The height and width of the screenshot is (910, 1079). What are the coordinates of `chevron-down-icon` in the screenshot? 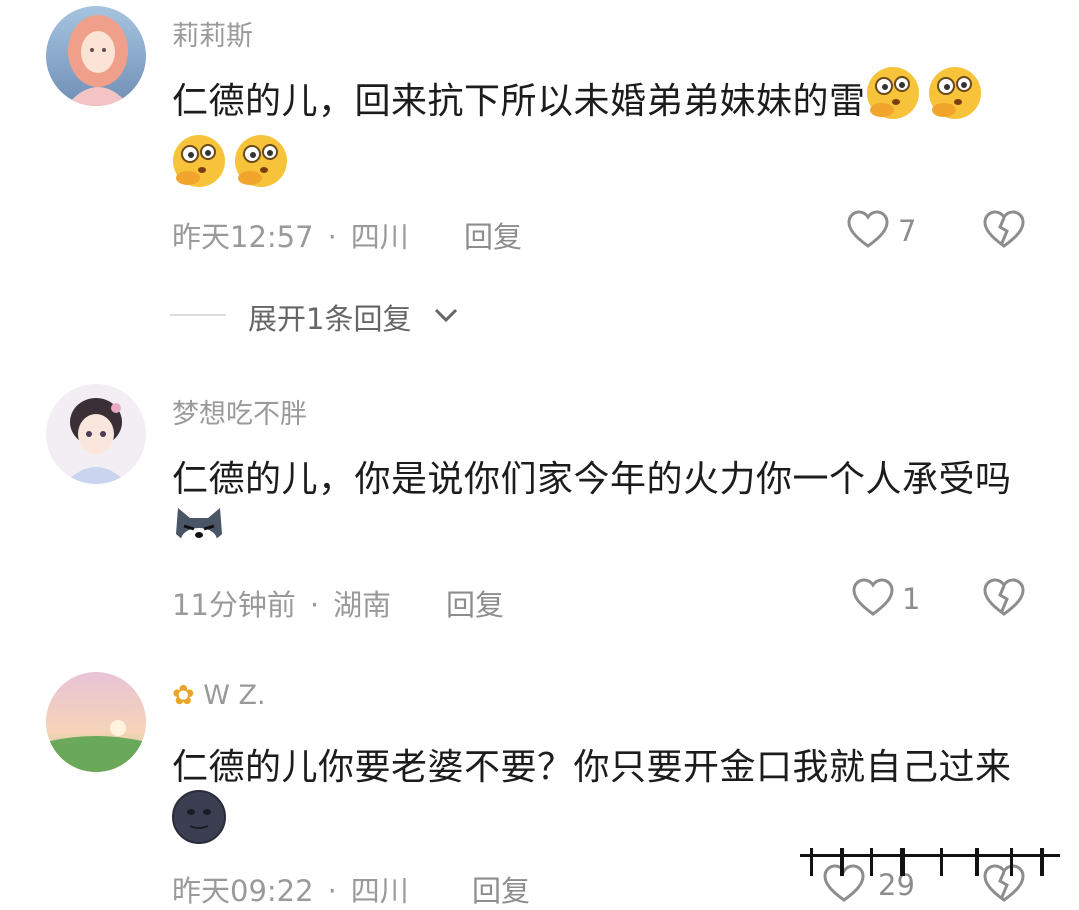 It's located at (446, 315).